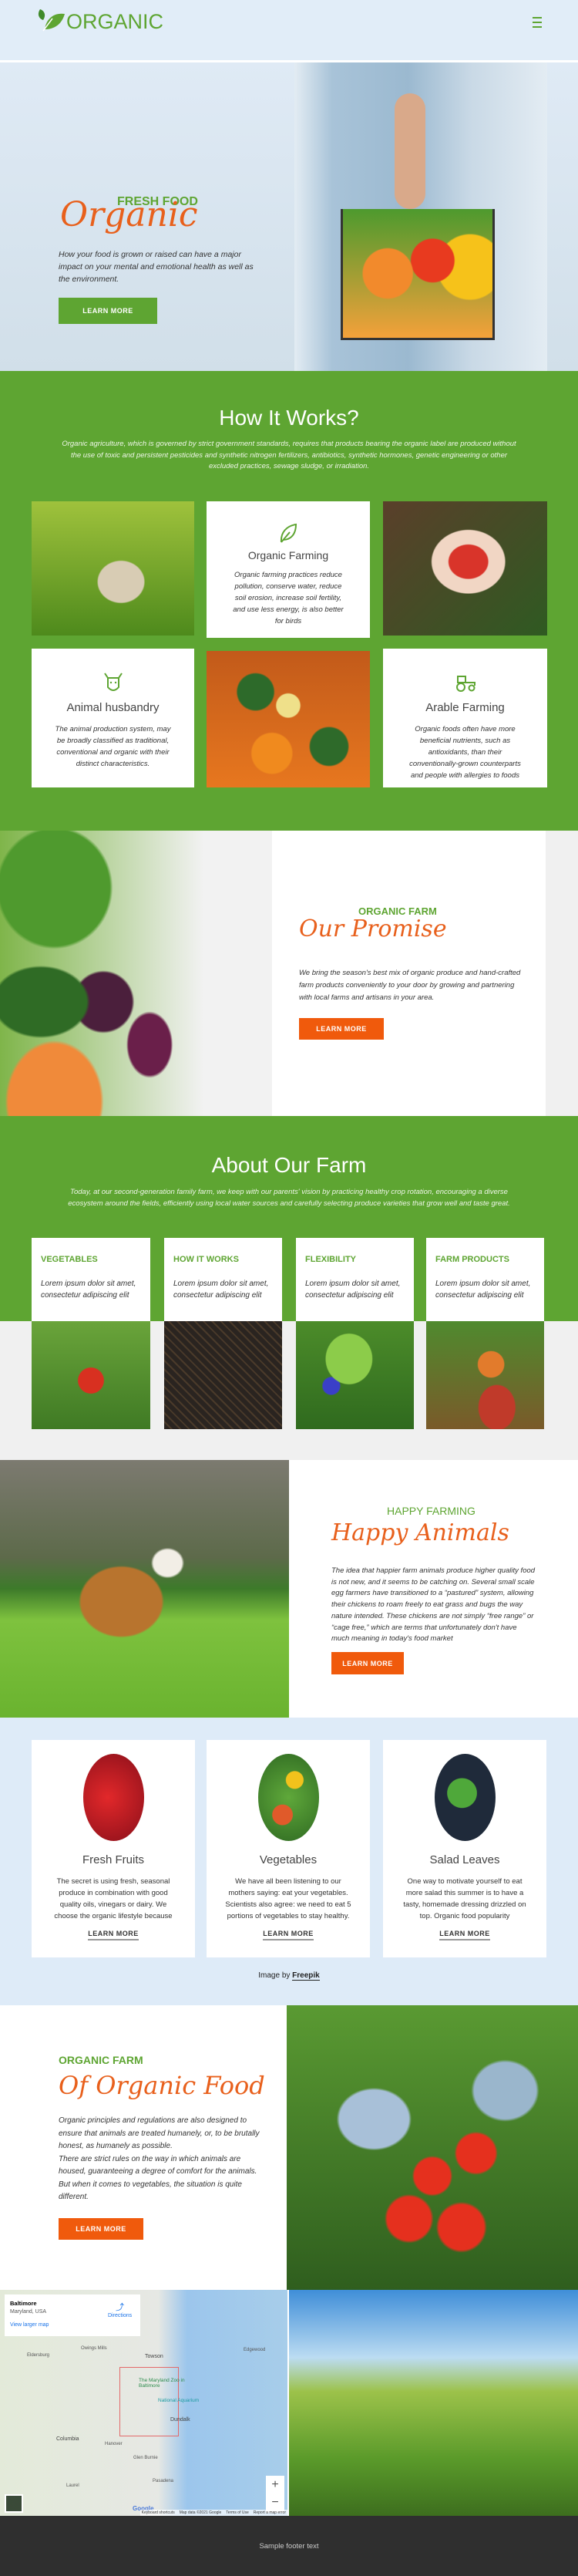 This screenshot has height=2576, width=578. What do you see at coordinates (101, 2229) in the screenshot?
I see `organic-food-learn-more-button: LEARN MORE` at bounding box center [101, 2229].